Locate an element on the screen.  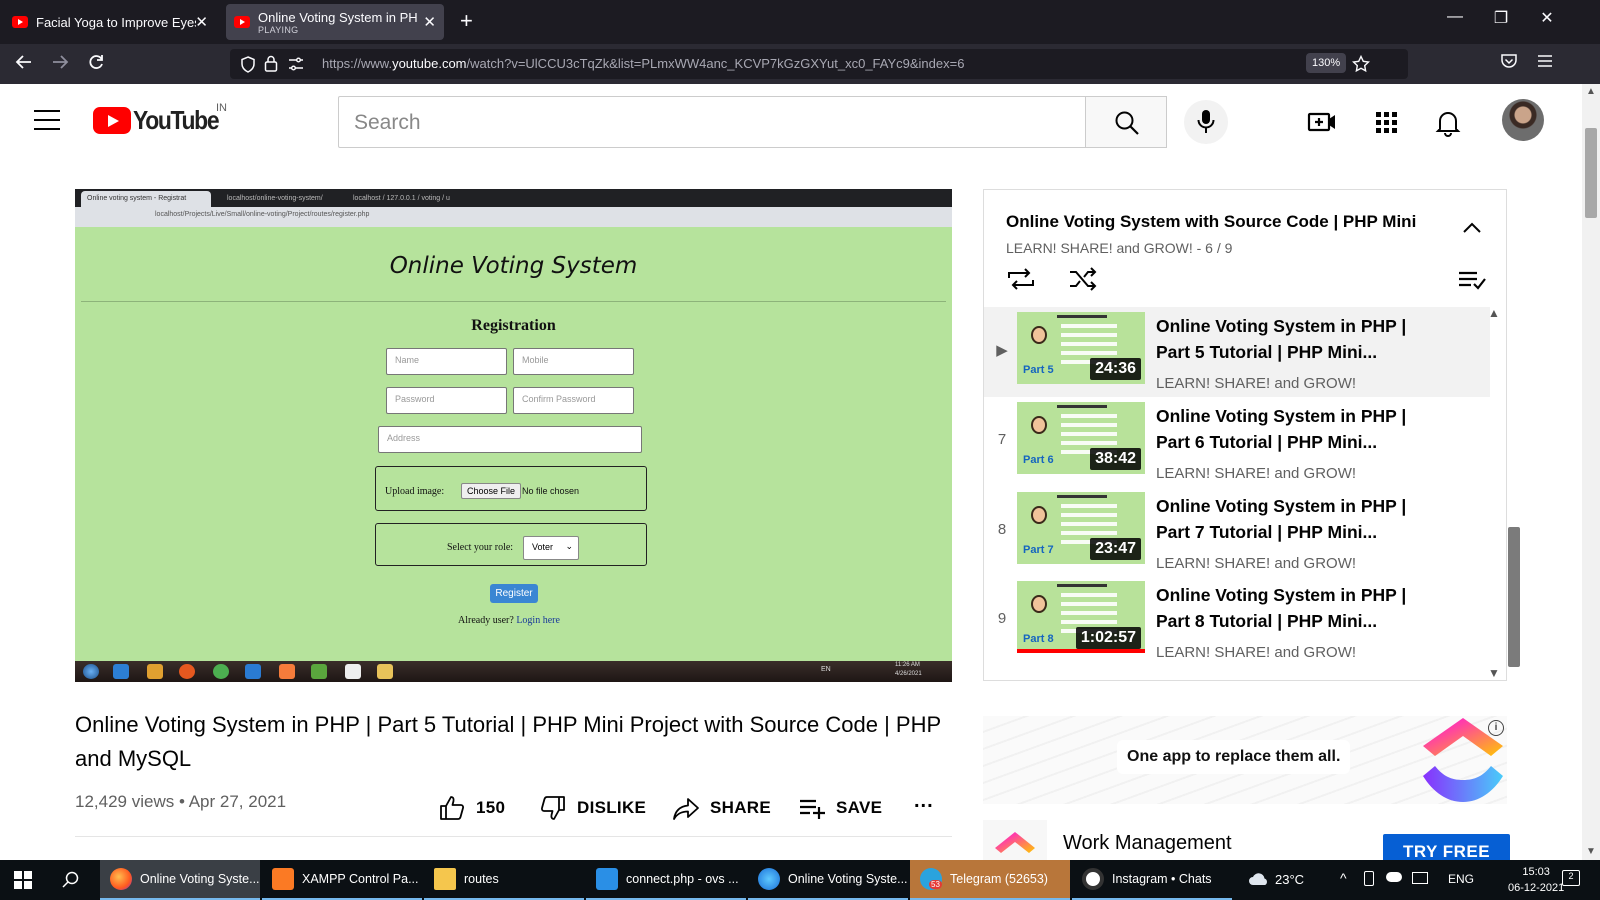
playlist-channel: LEARN! SHARE! and GROW! is located at coordinates (1099, 248).